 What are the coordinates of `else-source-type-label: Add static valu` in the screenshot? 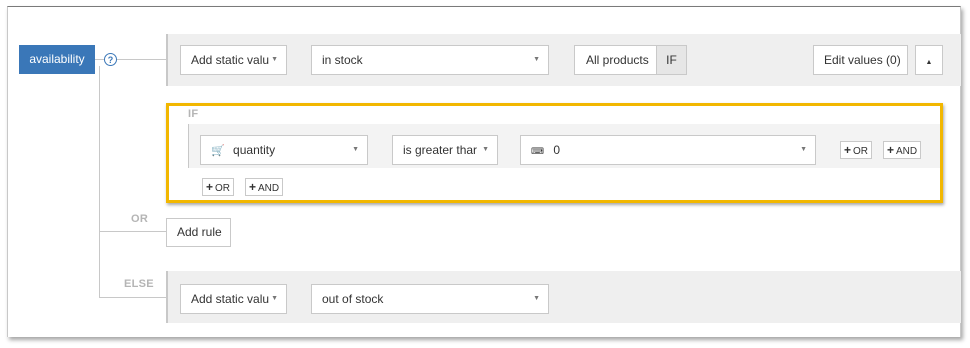 It's located at (230, 299).